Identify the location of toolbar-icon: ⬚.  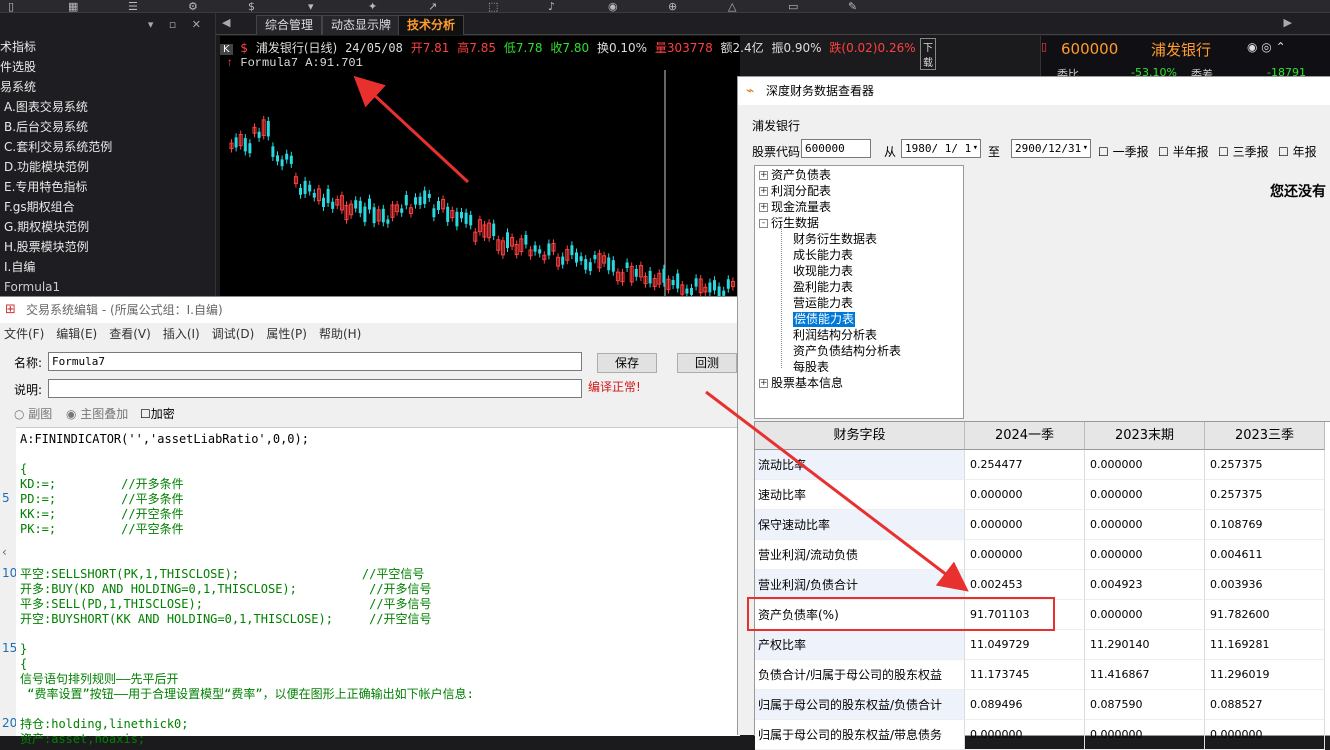
(493, 6).